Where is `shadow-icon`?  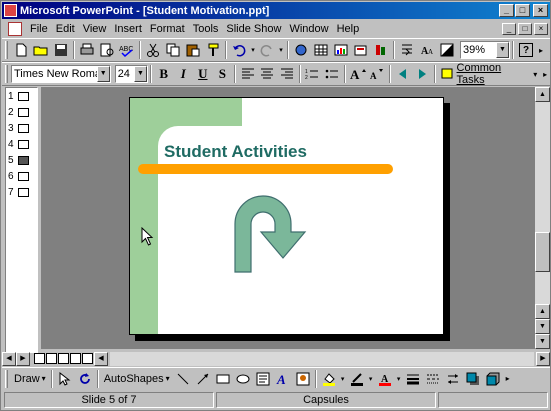
shadow-icon is located at coordinates (473, 378).